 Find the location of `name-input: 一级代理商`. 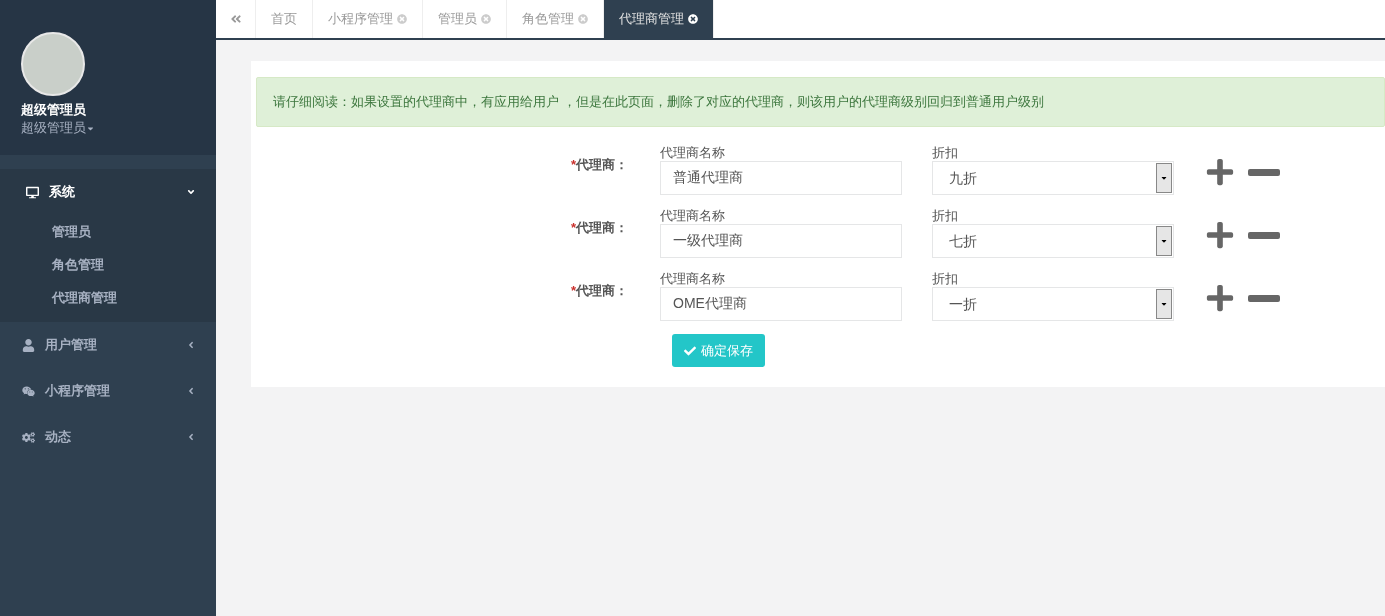

name-input: 一级代理商 is located at coordinates (781, 241).